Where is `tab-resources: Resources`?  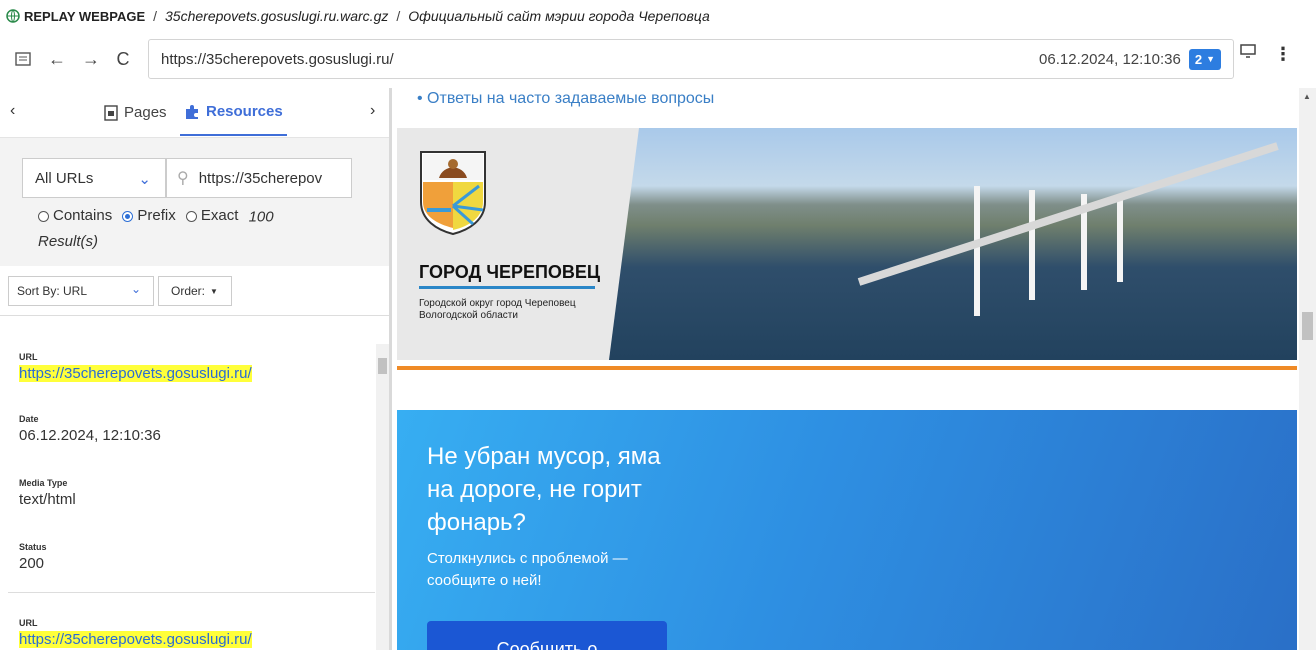 tab-resources: Resources is located at coordinates (233, 113).